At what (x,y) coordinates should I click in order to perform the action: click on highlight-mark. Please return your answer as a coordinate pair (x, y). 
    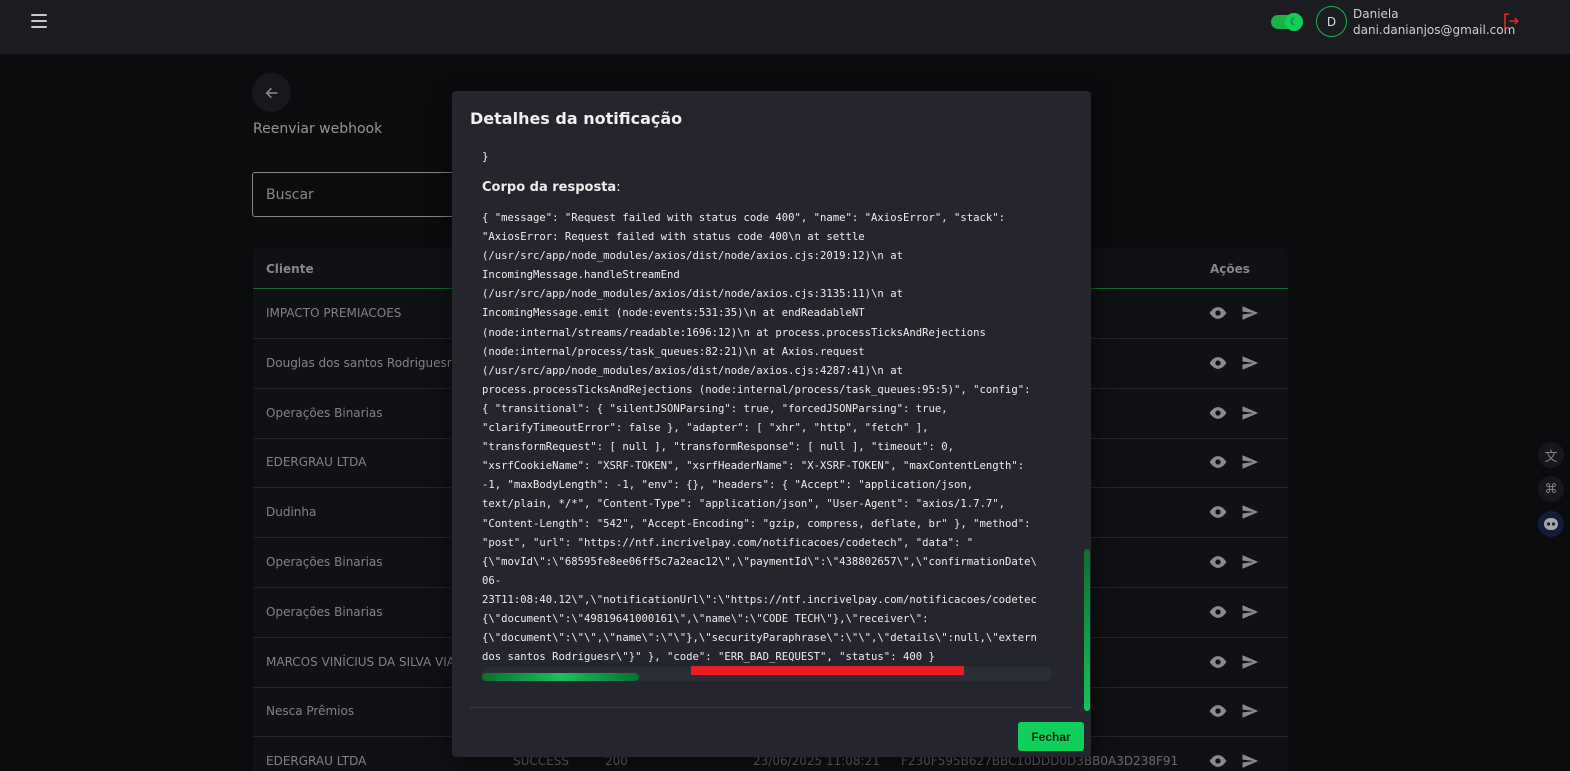
    Looking at the image, I should click on (827, 670).